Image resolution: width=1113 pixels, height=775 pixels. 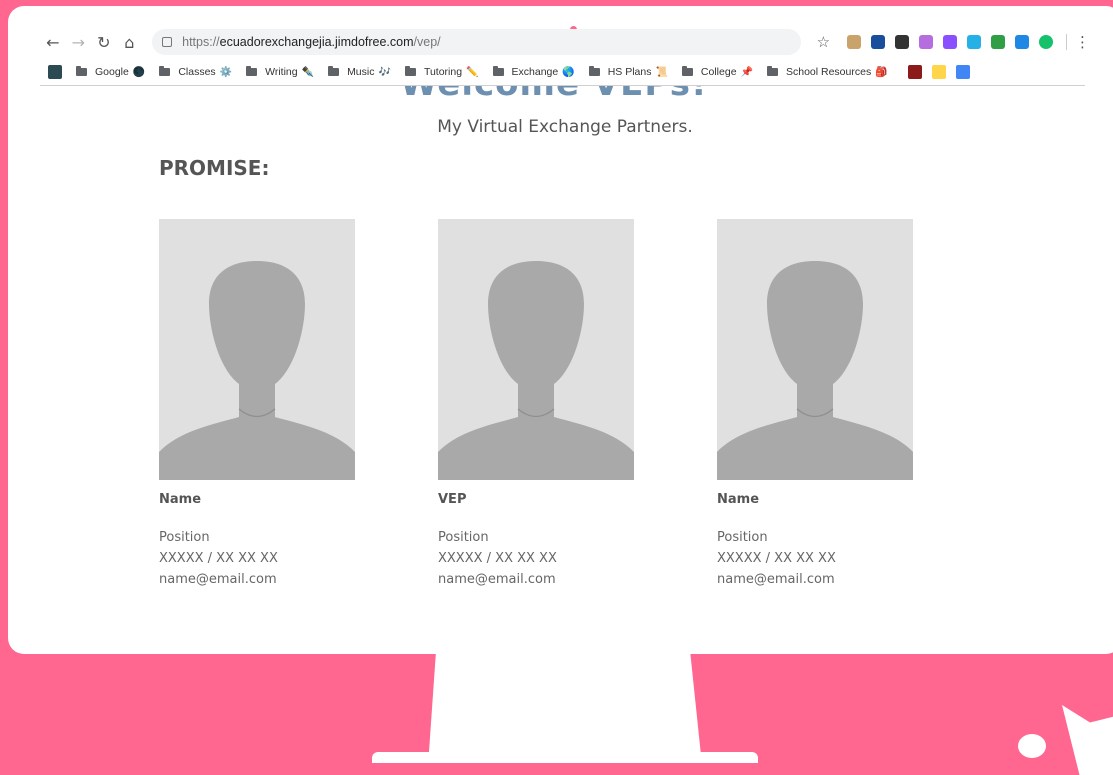 I want to click on bookmark-folder: School Resources 🎒, so click(x=827, y=72).